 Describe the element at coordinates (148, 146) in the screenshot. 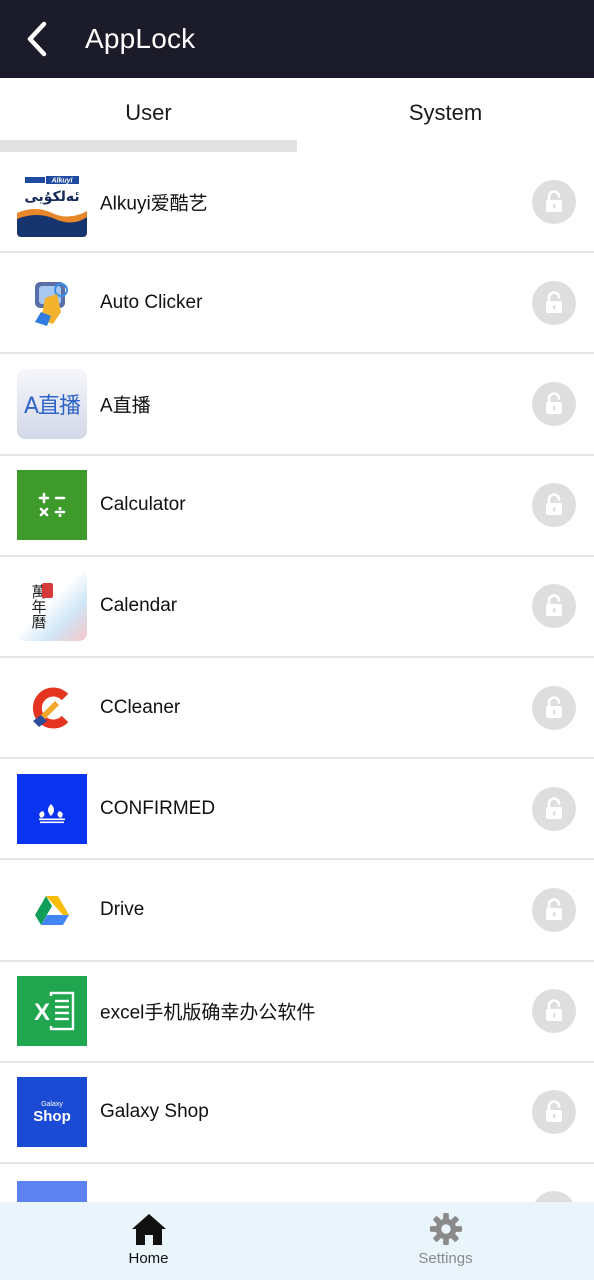

I see `tab-selected-indicator` at that location.